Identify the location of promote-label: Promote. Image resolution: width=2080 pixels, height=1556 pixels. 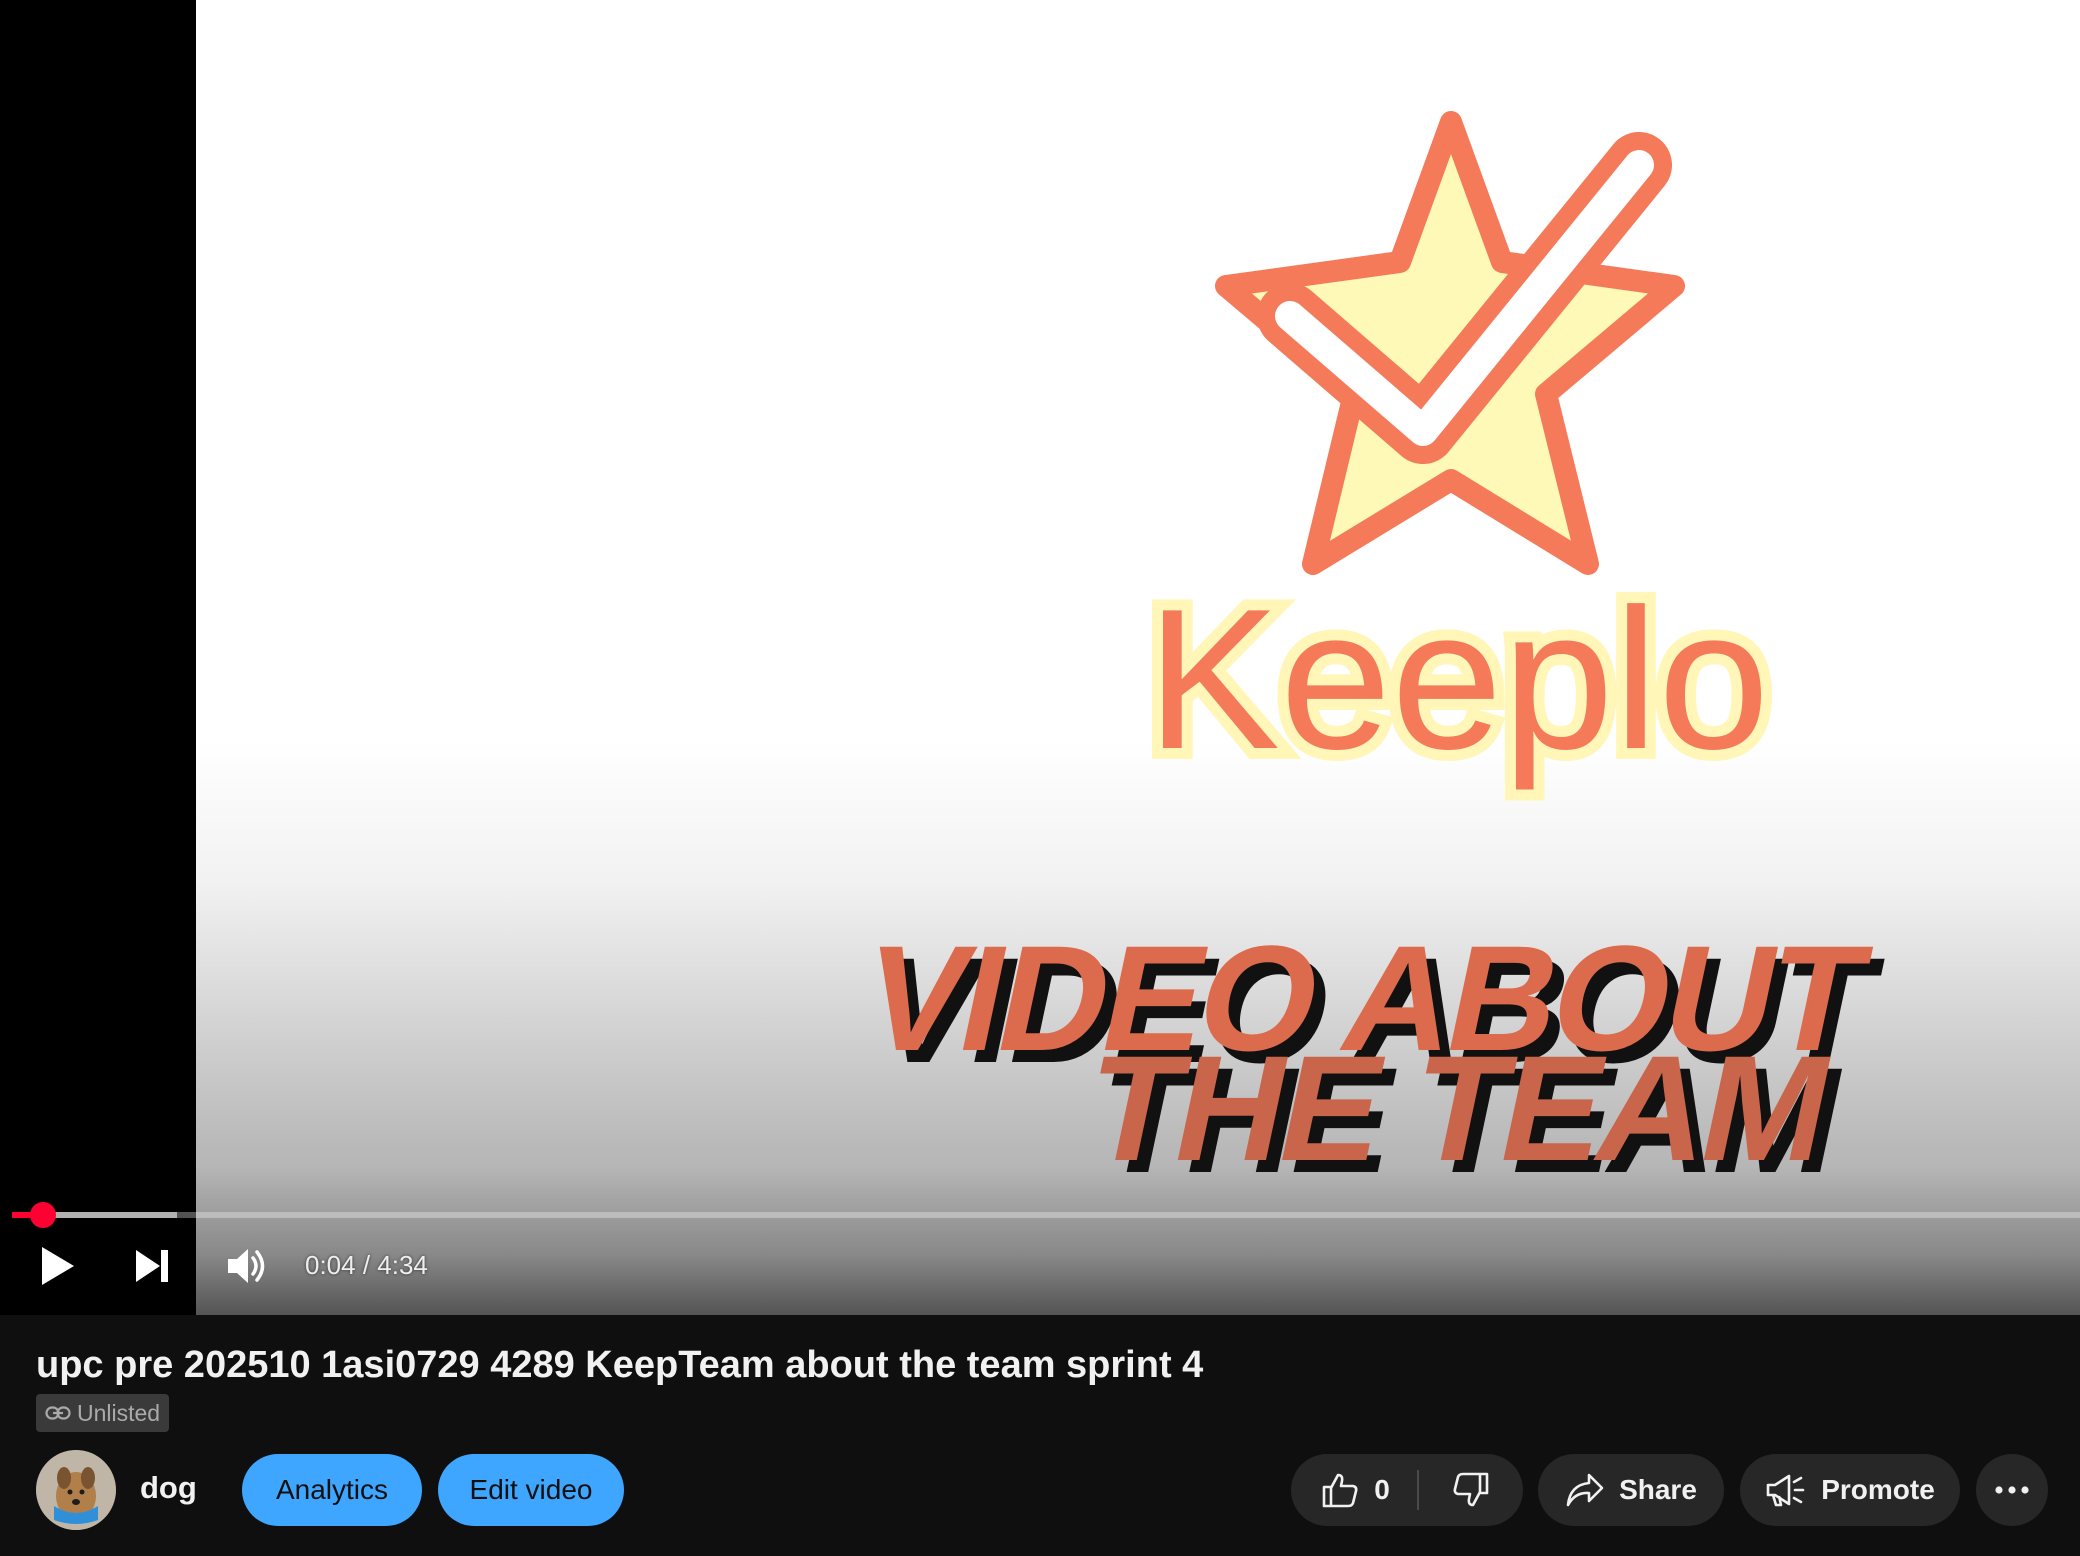
(1878, 1489).